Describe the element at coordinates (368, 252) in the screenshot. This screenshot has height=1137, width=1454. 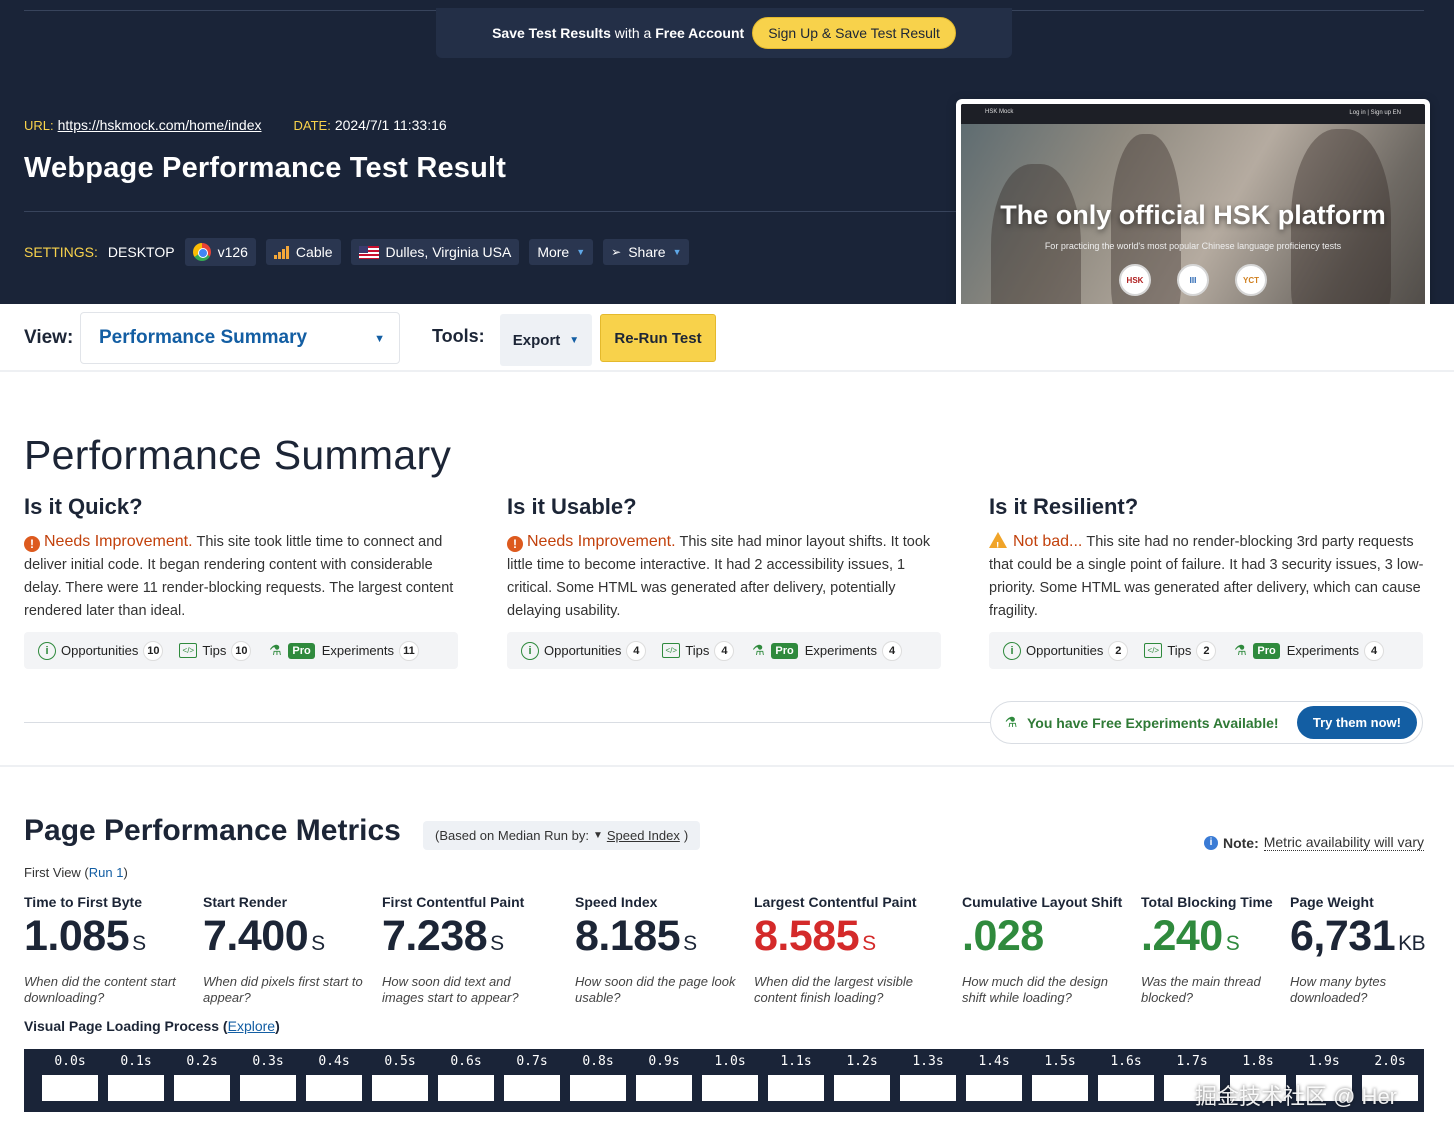
I see `us-flag-icon` at that location.